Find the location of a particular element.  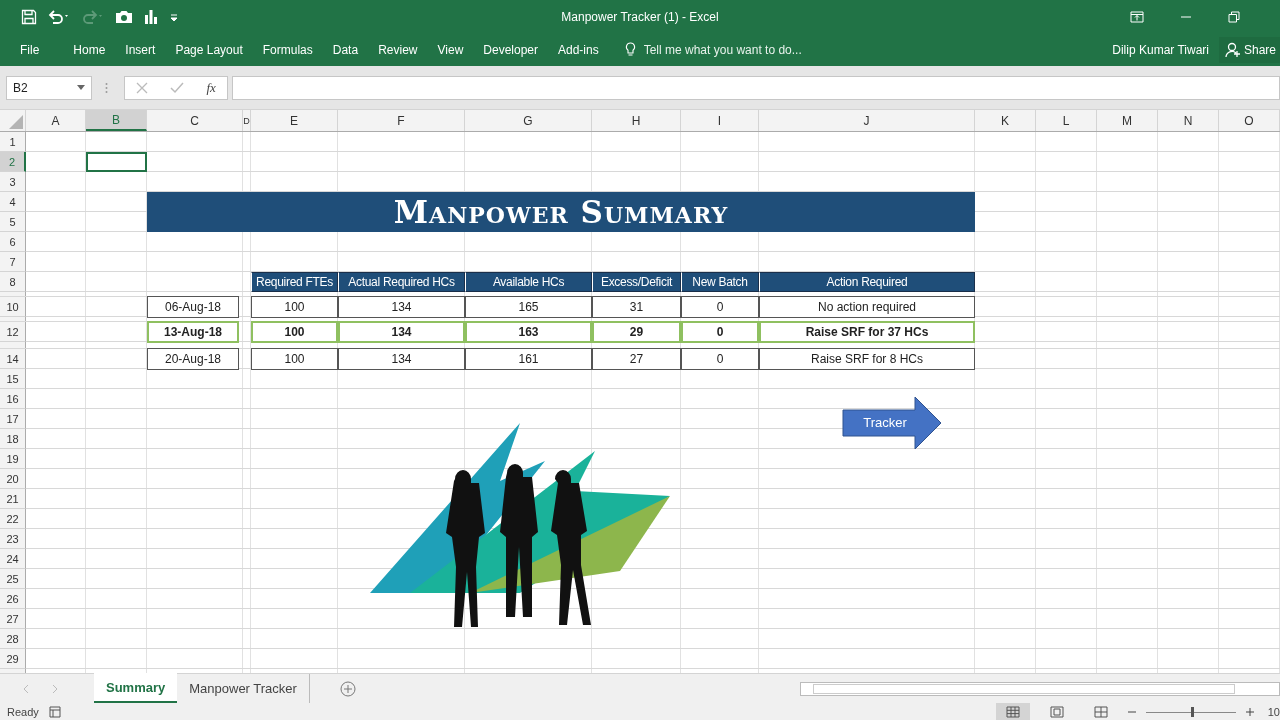

row-header: 2 is located at coordinates (13, 162).